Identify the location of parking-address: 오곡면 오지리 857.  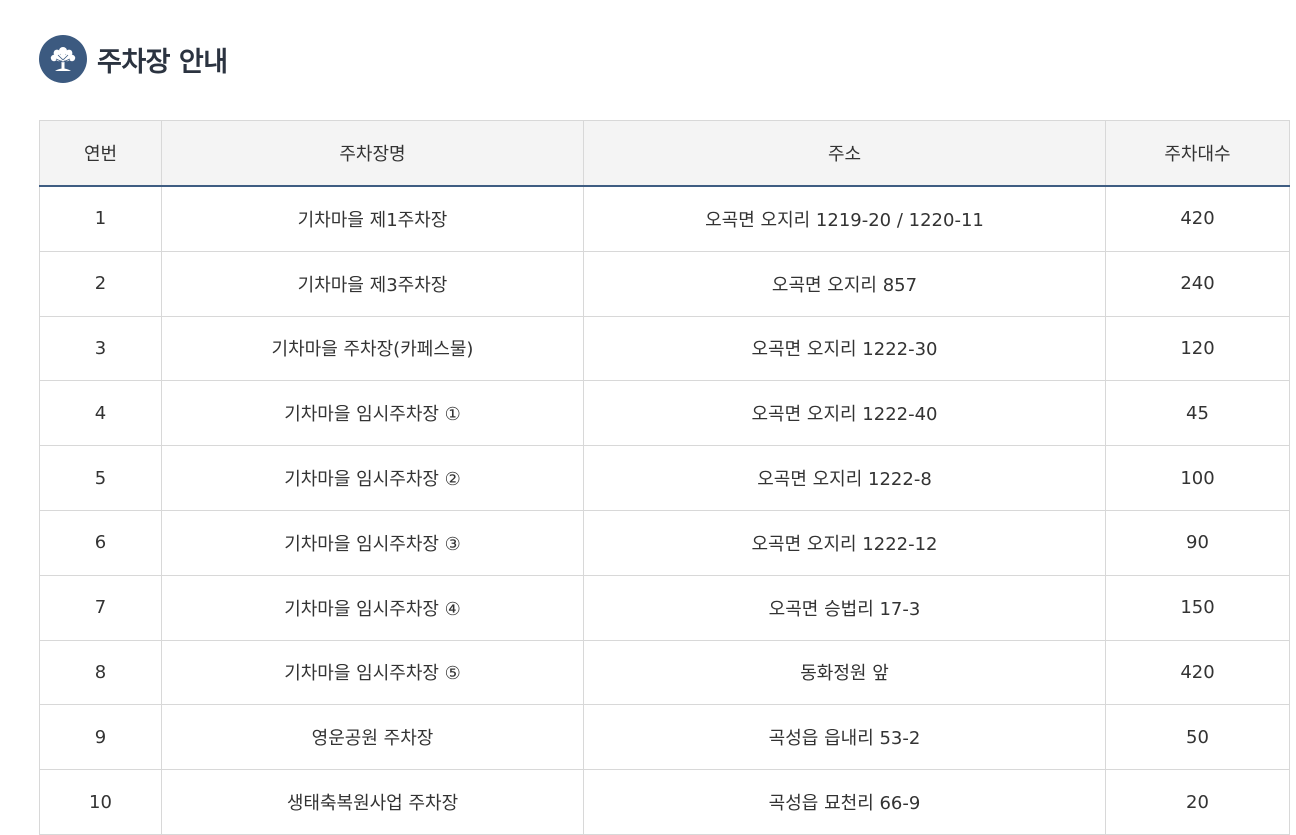
(844, 283).